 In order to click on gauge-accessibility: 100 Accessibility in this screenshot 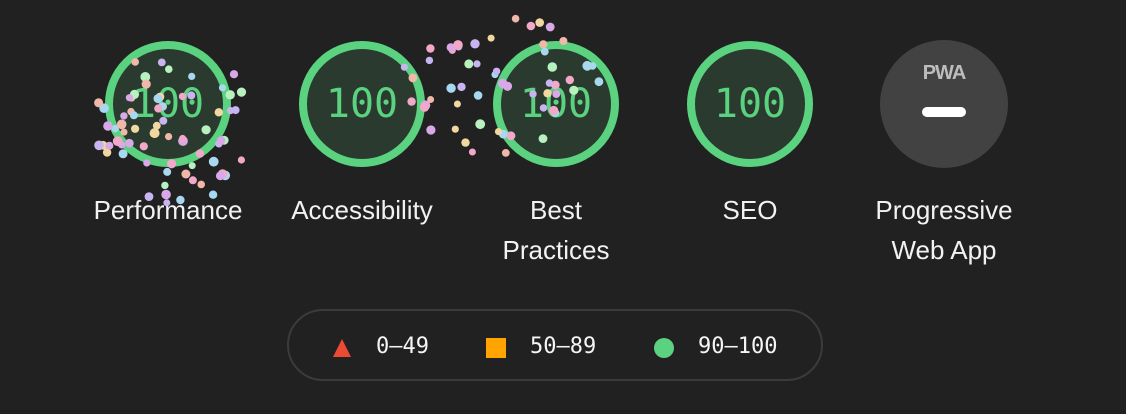, I will do `click(362, 160)`.